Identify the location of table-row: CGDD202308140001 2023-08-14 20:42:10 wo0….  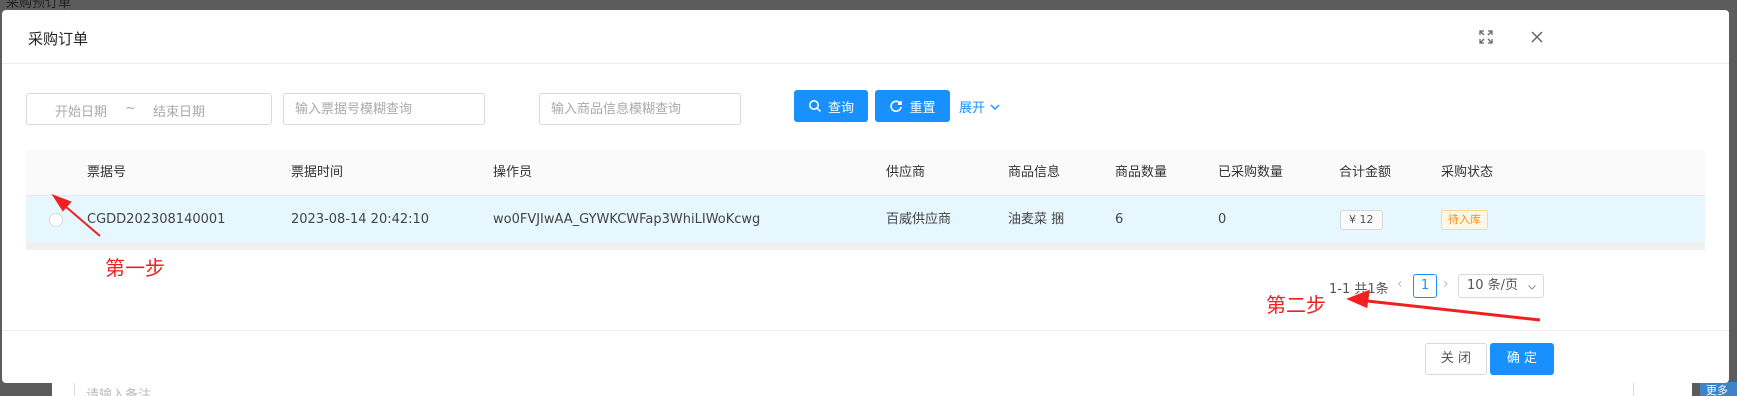
(865, 219).